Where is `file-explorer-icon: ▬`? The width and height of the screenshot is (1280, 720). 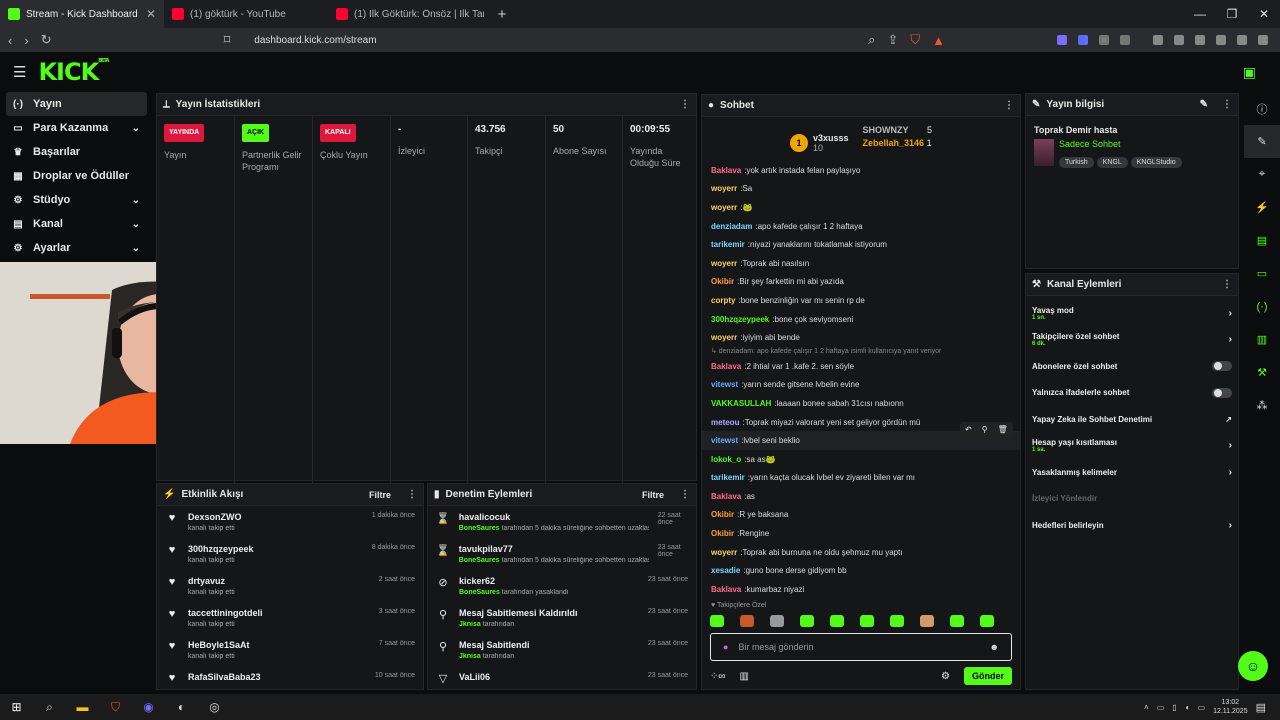 file-explorer-icon: ▬ is located at coordinates (82, 707).